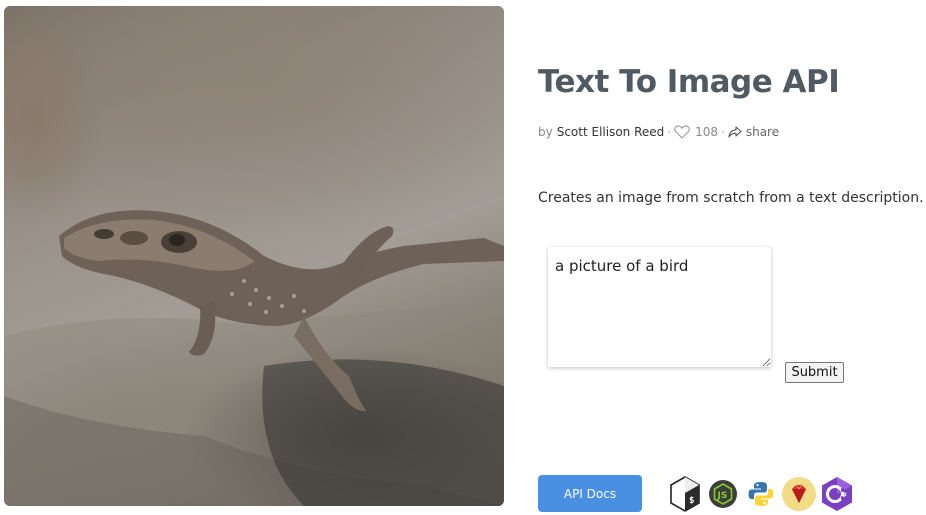 This screenshot has height=515, width=926. Describe the element at coordinates (682, 132) in the screenshot. I see `heart-icon` at that location.